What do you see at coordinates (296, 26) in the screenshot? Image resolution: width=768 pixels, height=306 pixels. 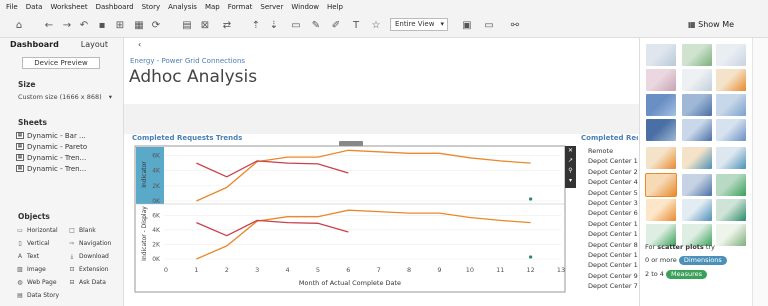 I see `group-icon: ▭` at bounding box center [296, 26].